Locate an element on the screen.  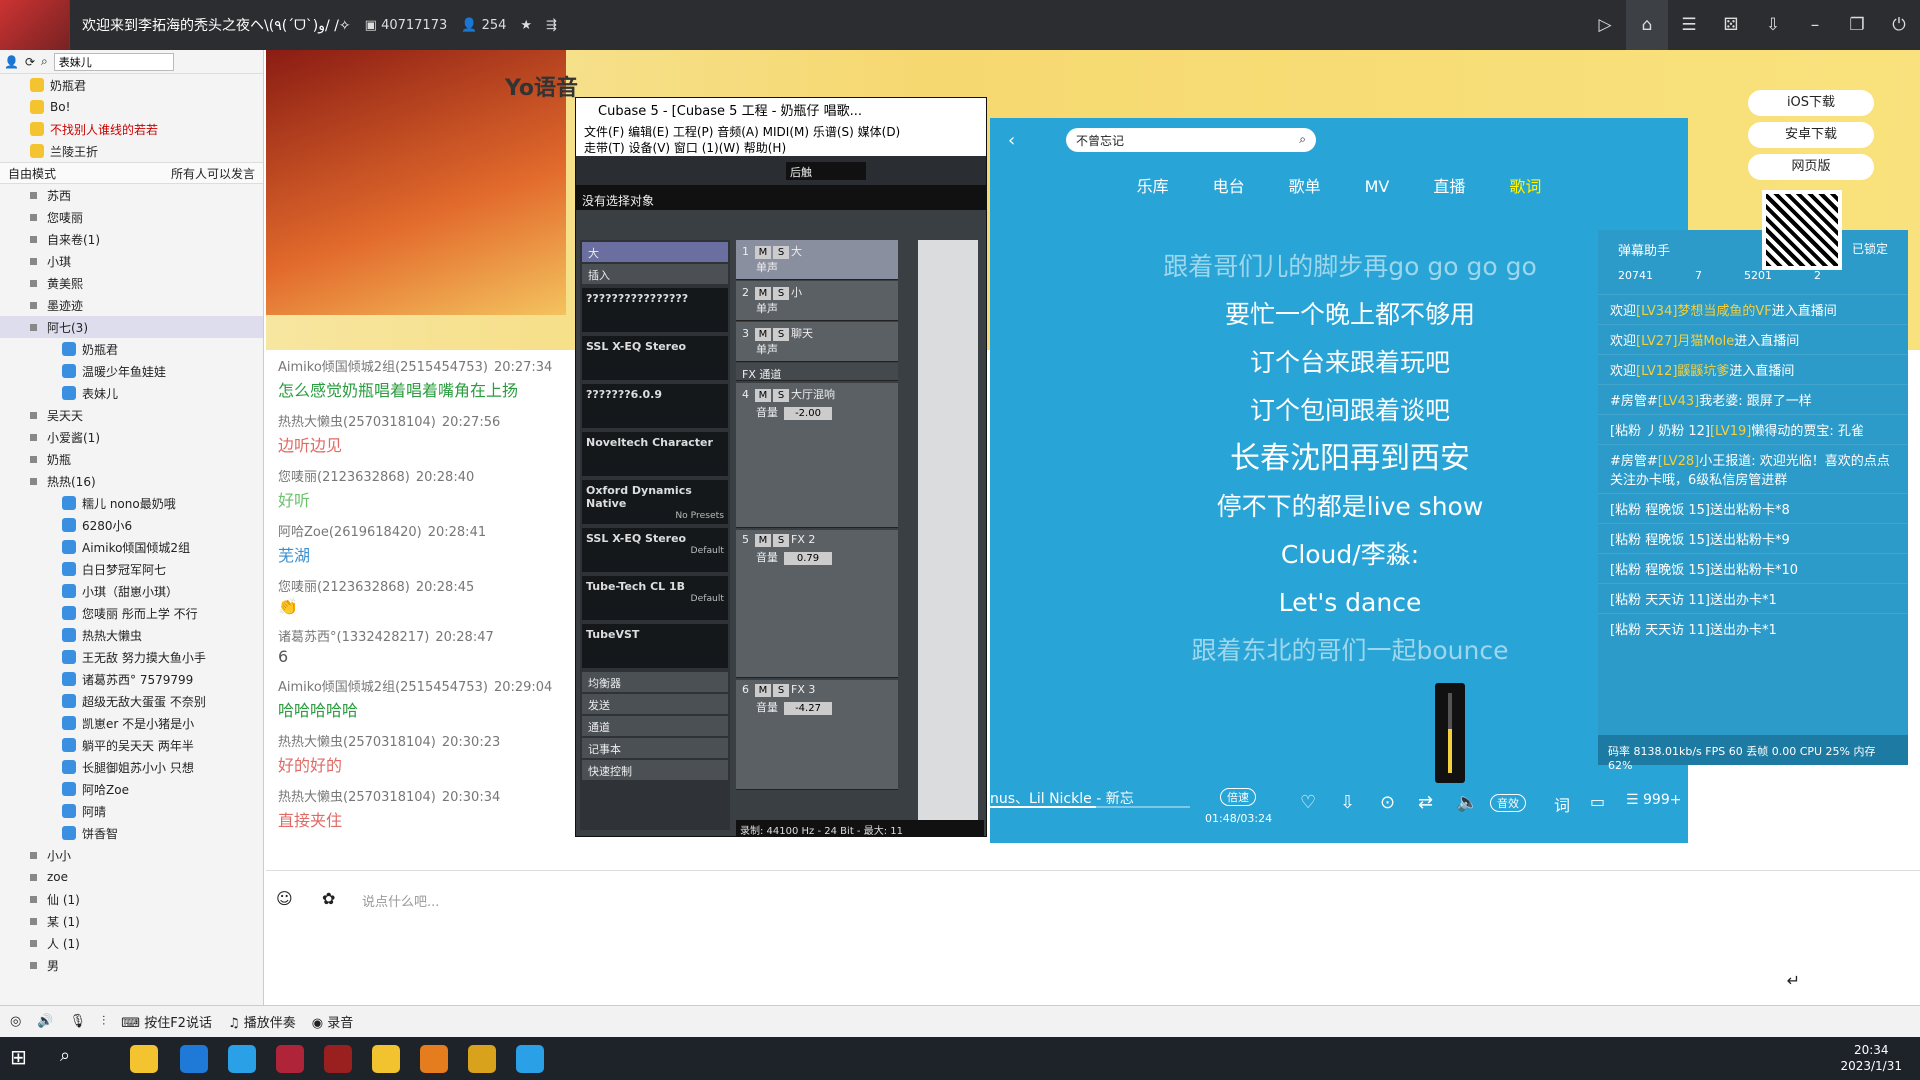
user-icon: 👤 is located at coordinates (11, 62).